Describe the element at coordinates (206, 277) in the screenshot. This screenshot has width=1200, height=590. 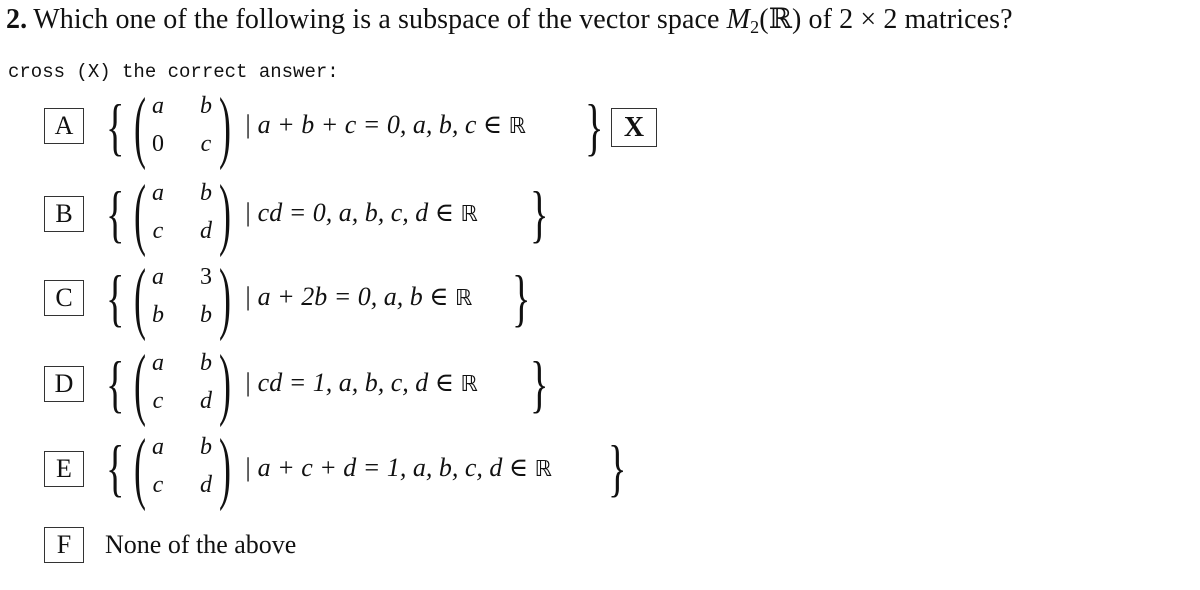
I see `matrix-cell-12: 3` at that location.